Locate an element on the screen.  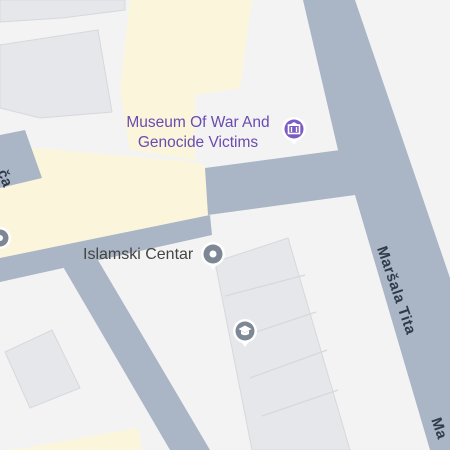
islamski-centar-label: Islamski Centar is located at coordinates (138, 255).